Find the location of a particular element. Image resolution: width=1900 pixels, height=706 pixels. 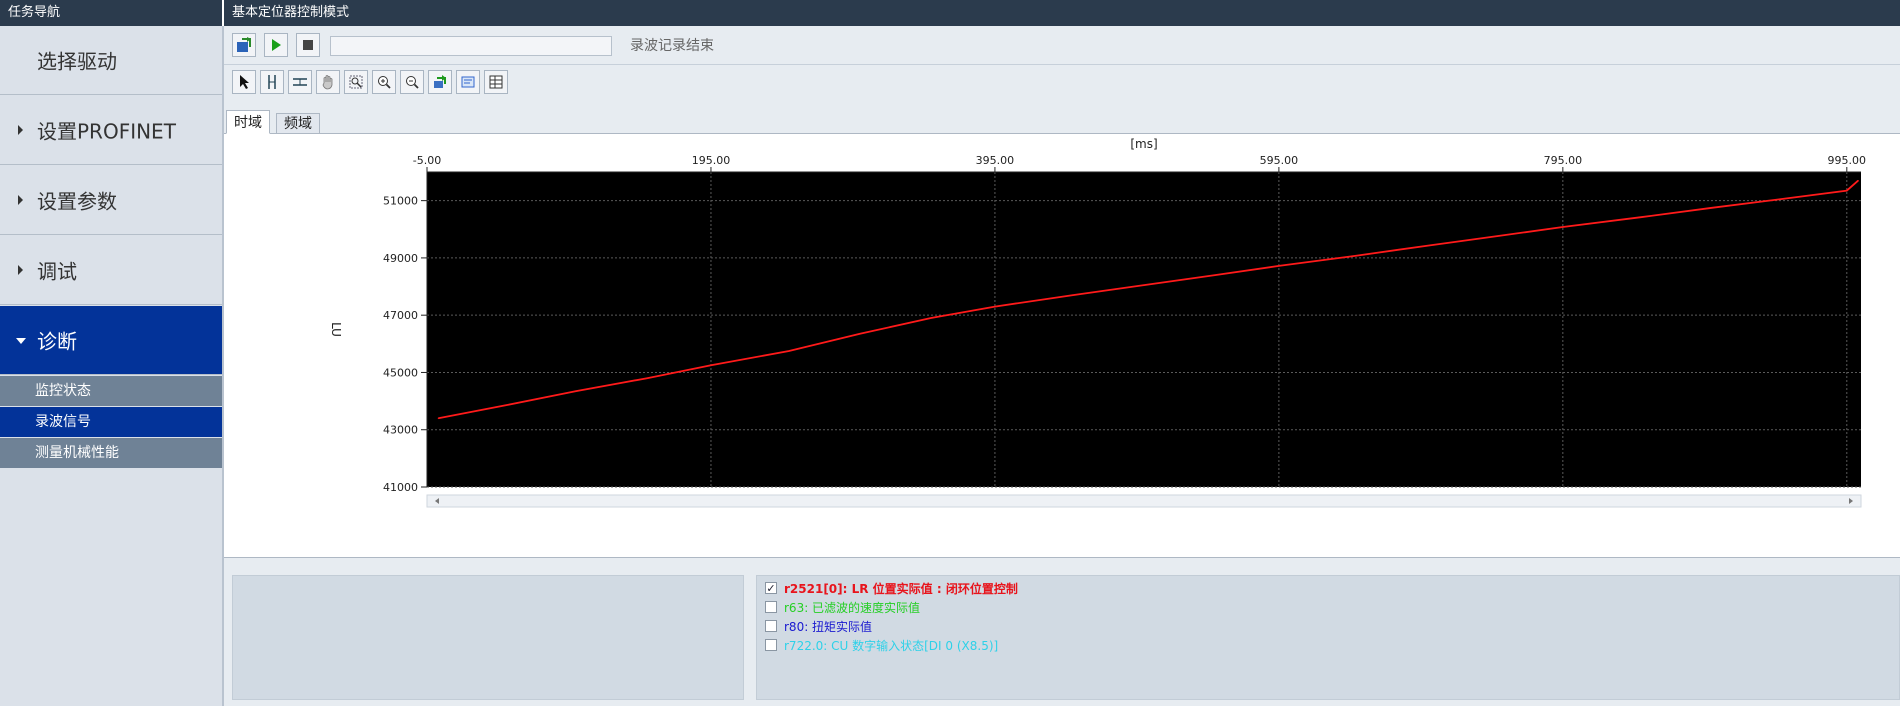

nav-parameters-label: 设置参数 is located at coordinates (77, 201).